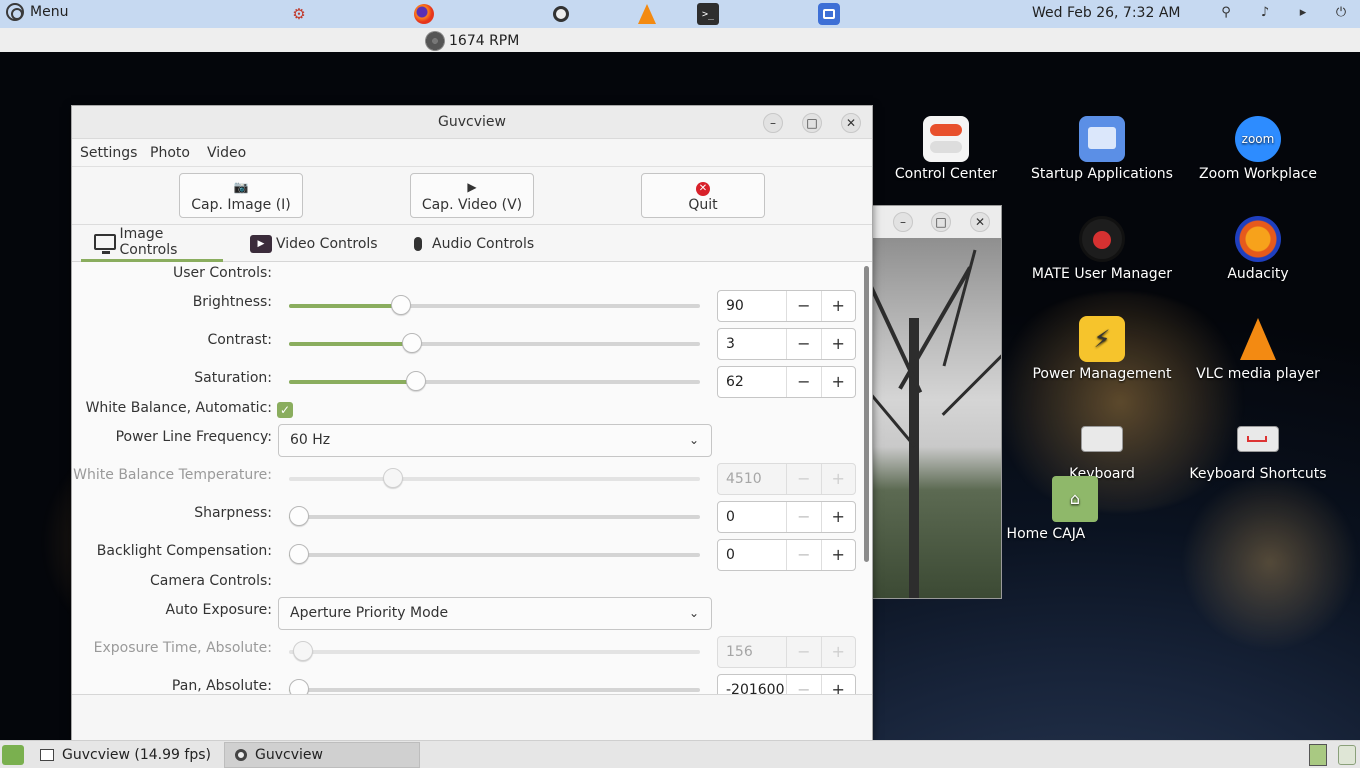 This screenshot has height=768, width=1360. I want to click on desktop-icon-power-management: ⚡ Power Management, so click(1102, 349).